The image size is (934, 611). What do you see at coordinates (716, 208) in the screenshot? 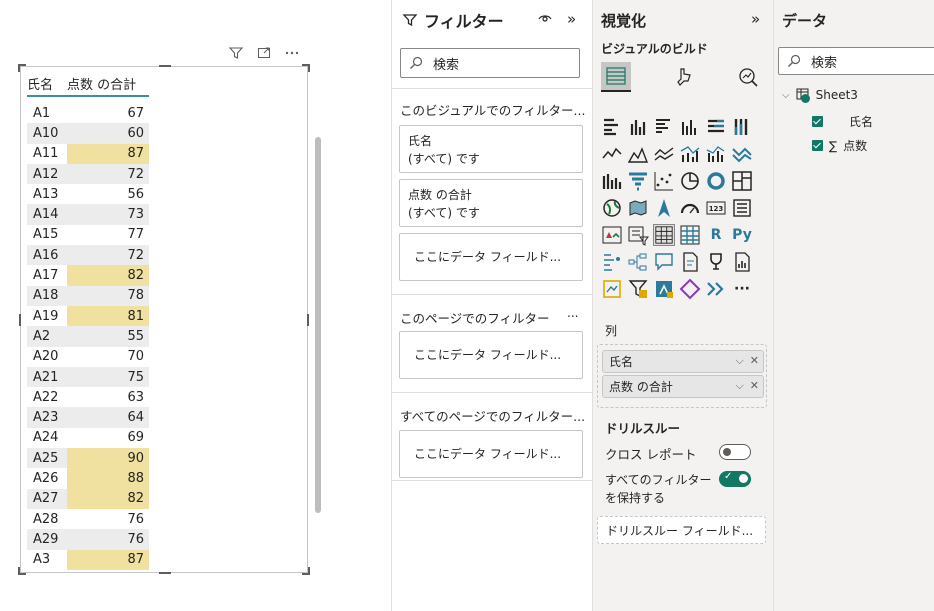
I see `card-icon: 123` at bounding box center [716, 208].